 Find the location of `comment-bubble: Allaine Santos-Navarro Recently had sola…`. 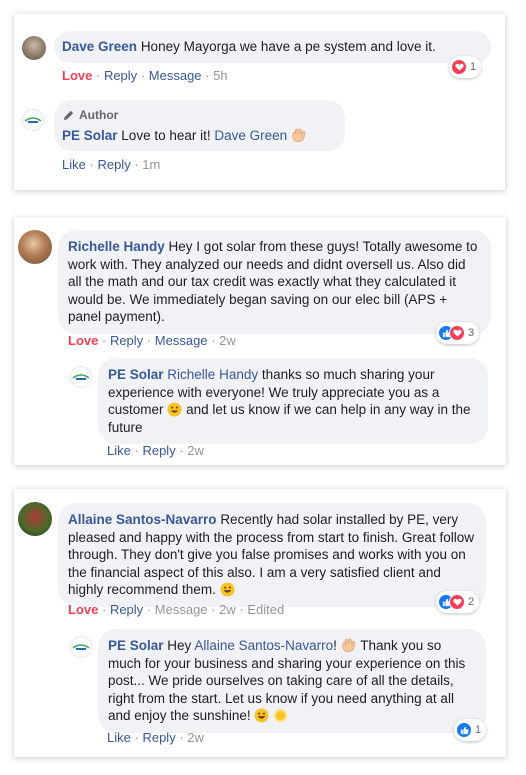

comment-bubble: Allaine Santos-Navarro Recently had sola… is located at coordinates (272, 555).